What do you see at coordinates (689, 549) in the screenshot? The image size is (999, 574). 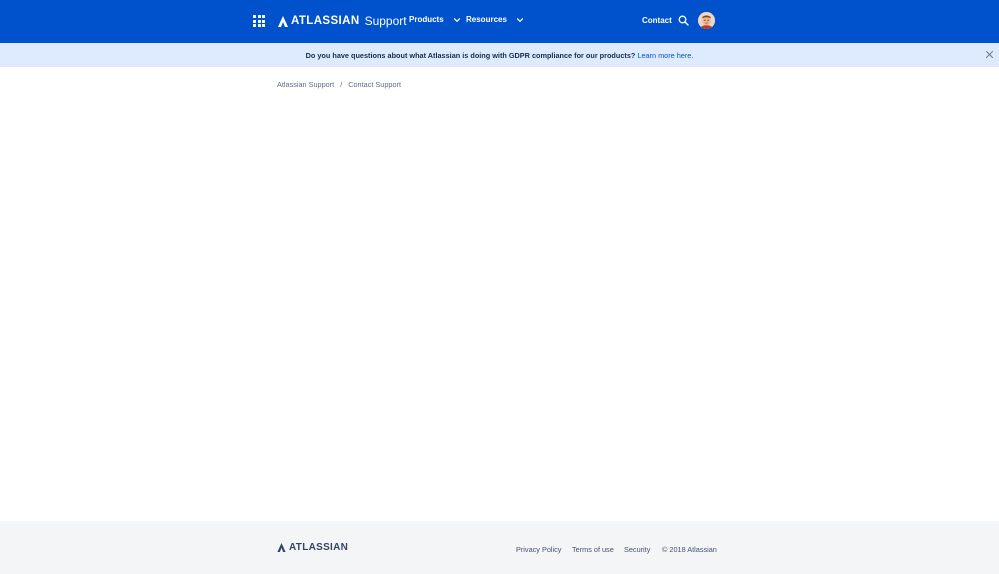 I see `footer-copyright: © 2018 Atlassian` at bounding box center [689, 549].